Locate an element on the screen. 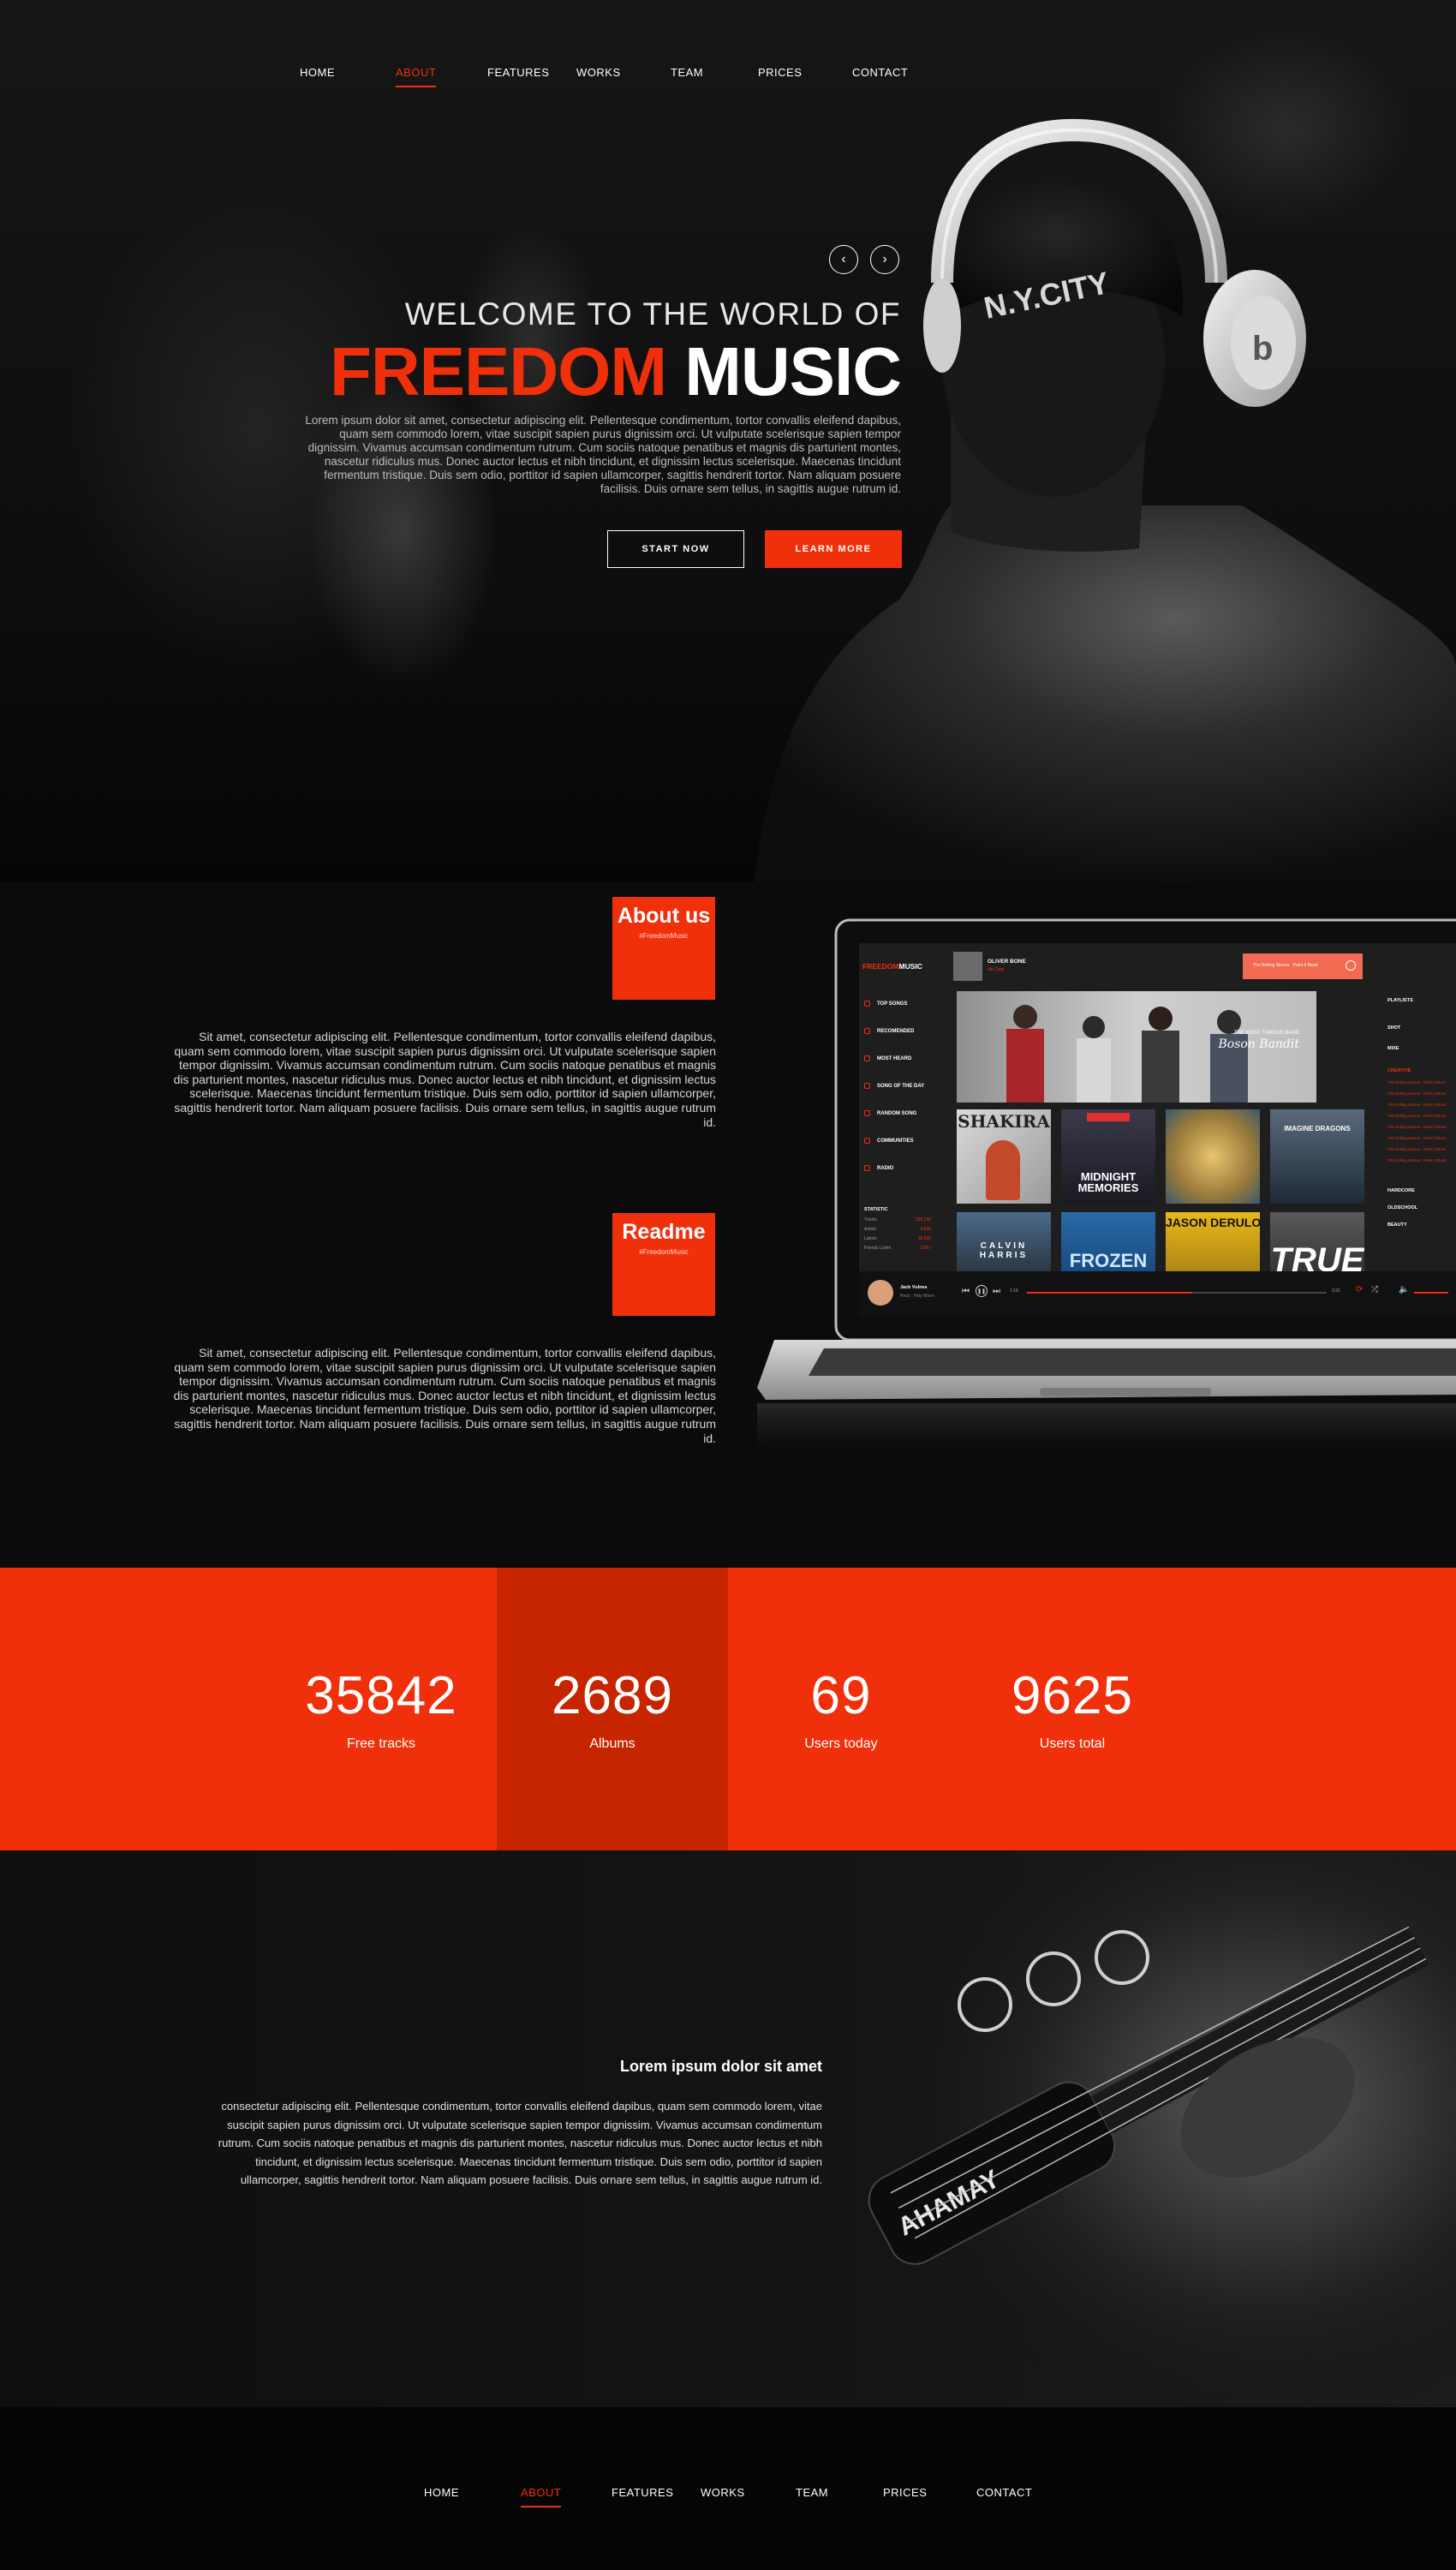 The width and height of the screenshot is (1456, 2570). nav-prices: PRICES is located at coordinates (780, 72).